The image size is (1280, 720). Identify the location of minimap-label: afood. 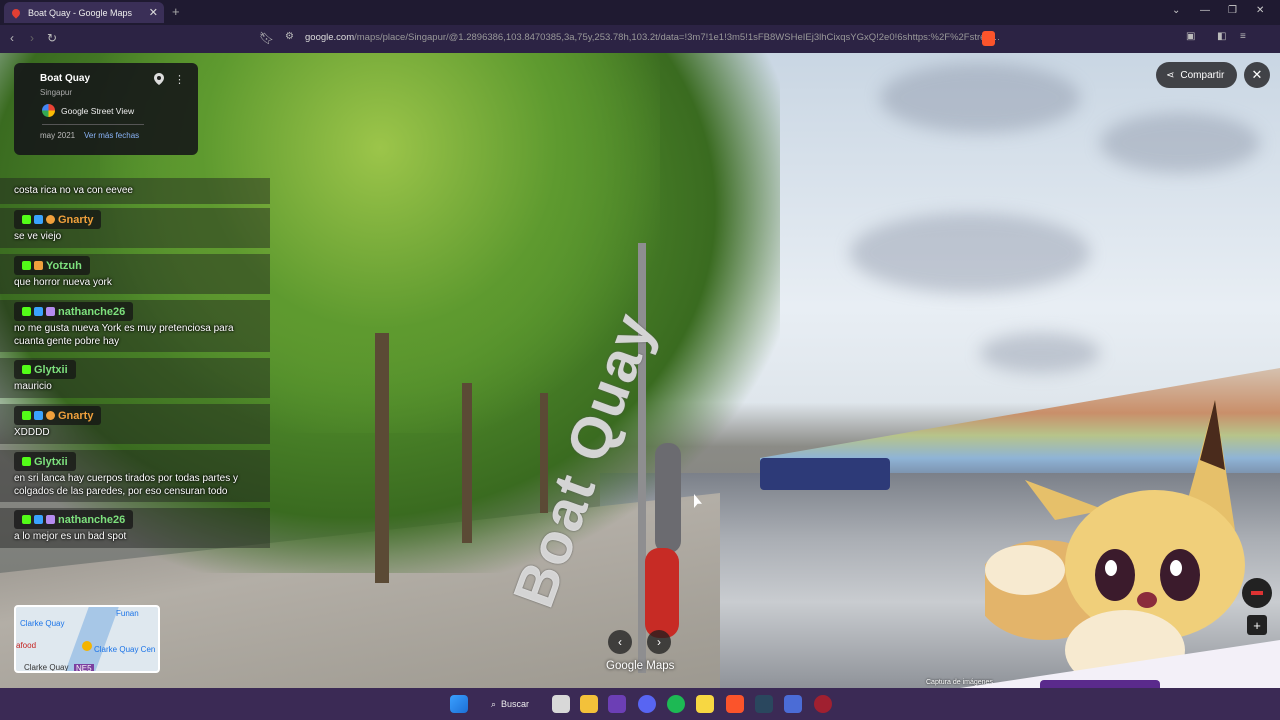
(26, 645).